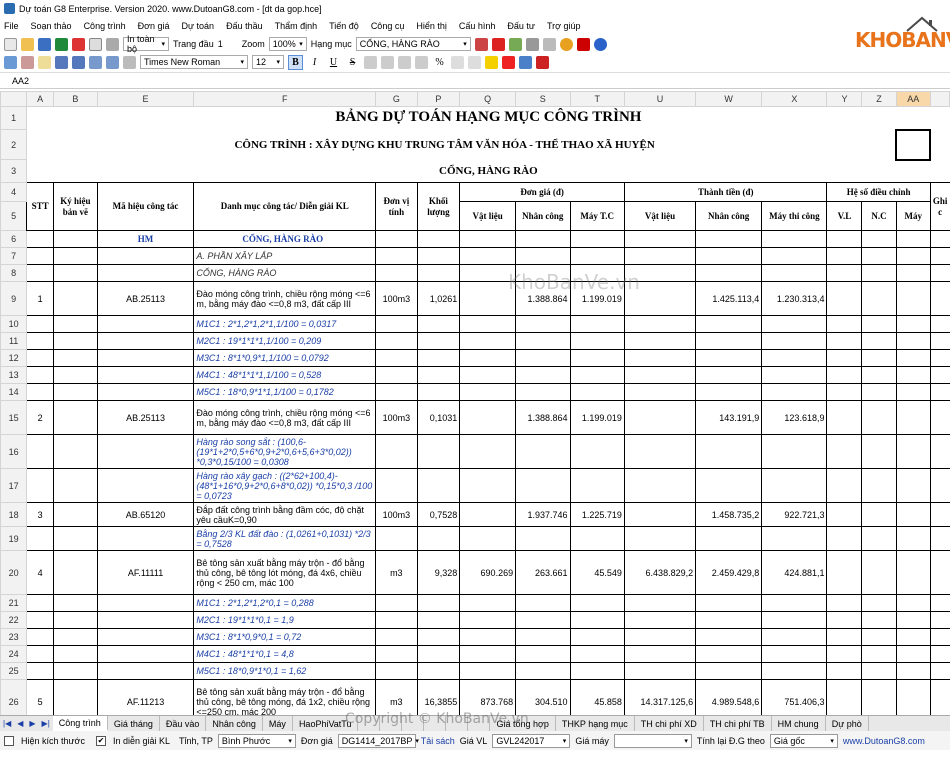 The height and width of the screenshot is (760, 950). What do you see at coordinates (61, 44) in the screenshot?
I see `excel-icon` at bounding box center [61, 44].